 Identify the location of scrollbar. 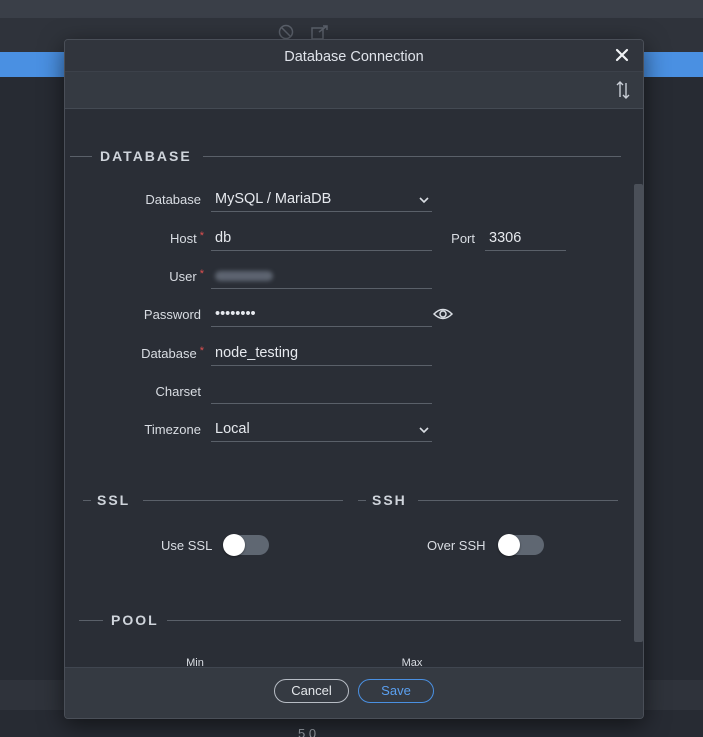
(638, 413).